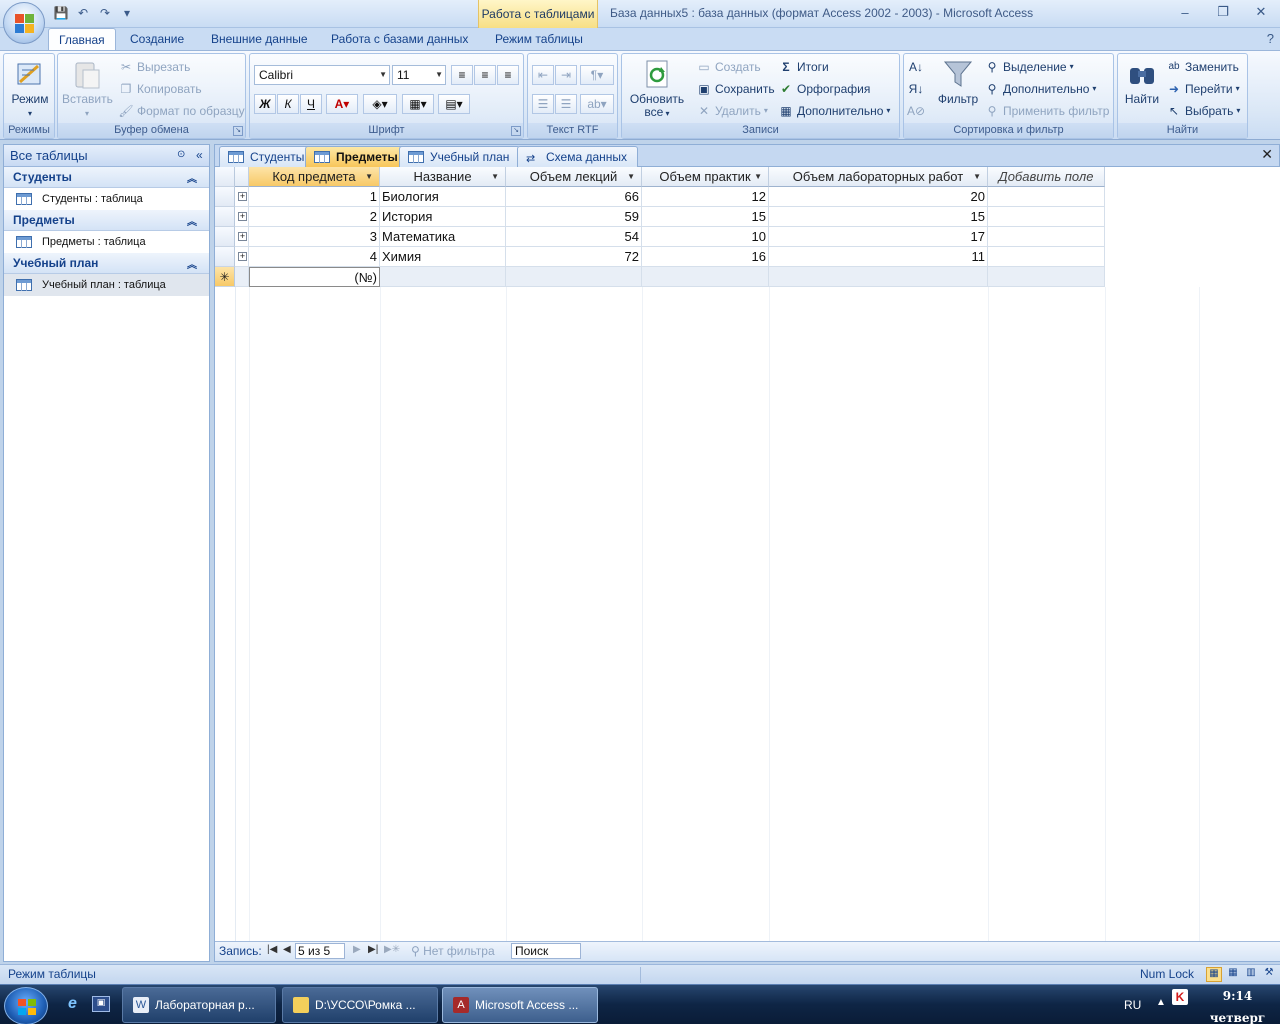 This screenshot has width=1280, height=1024. Describe the element at coordinates (705, 257) in the screenshot. I see `cell-practice: 16` at that location.